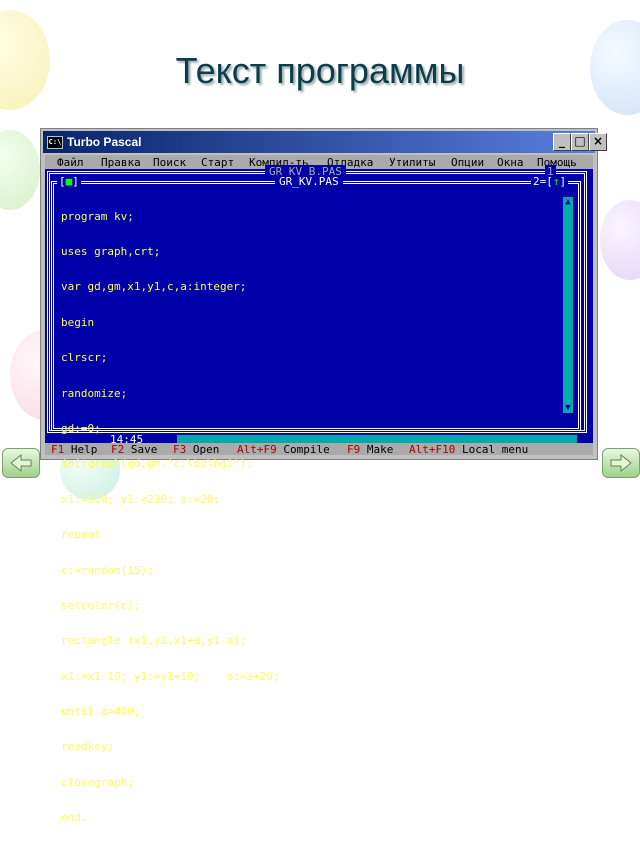 The height and width of the screenshot is (848, 640). I want to click on code-line: randomize;, so click(94, 393).